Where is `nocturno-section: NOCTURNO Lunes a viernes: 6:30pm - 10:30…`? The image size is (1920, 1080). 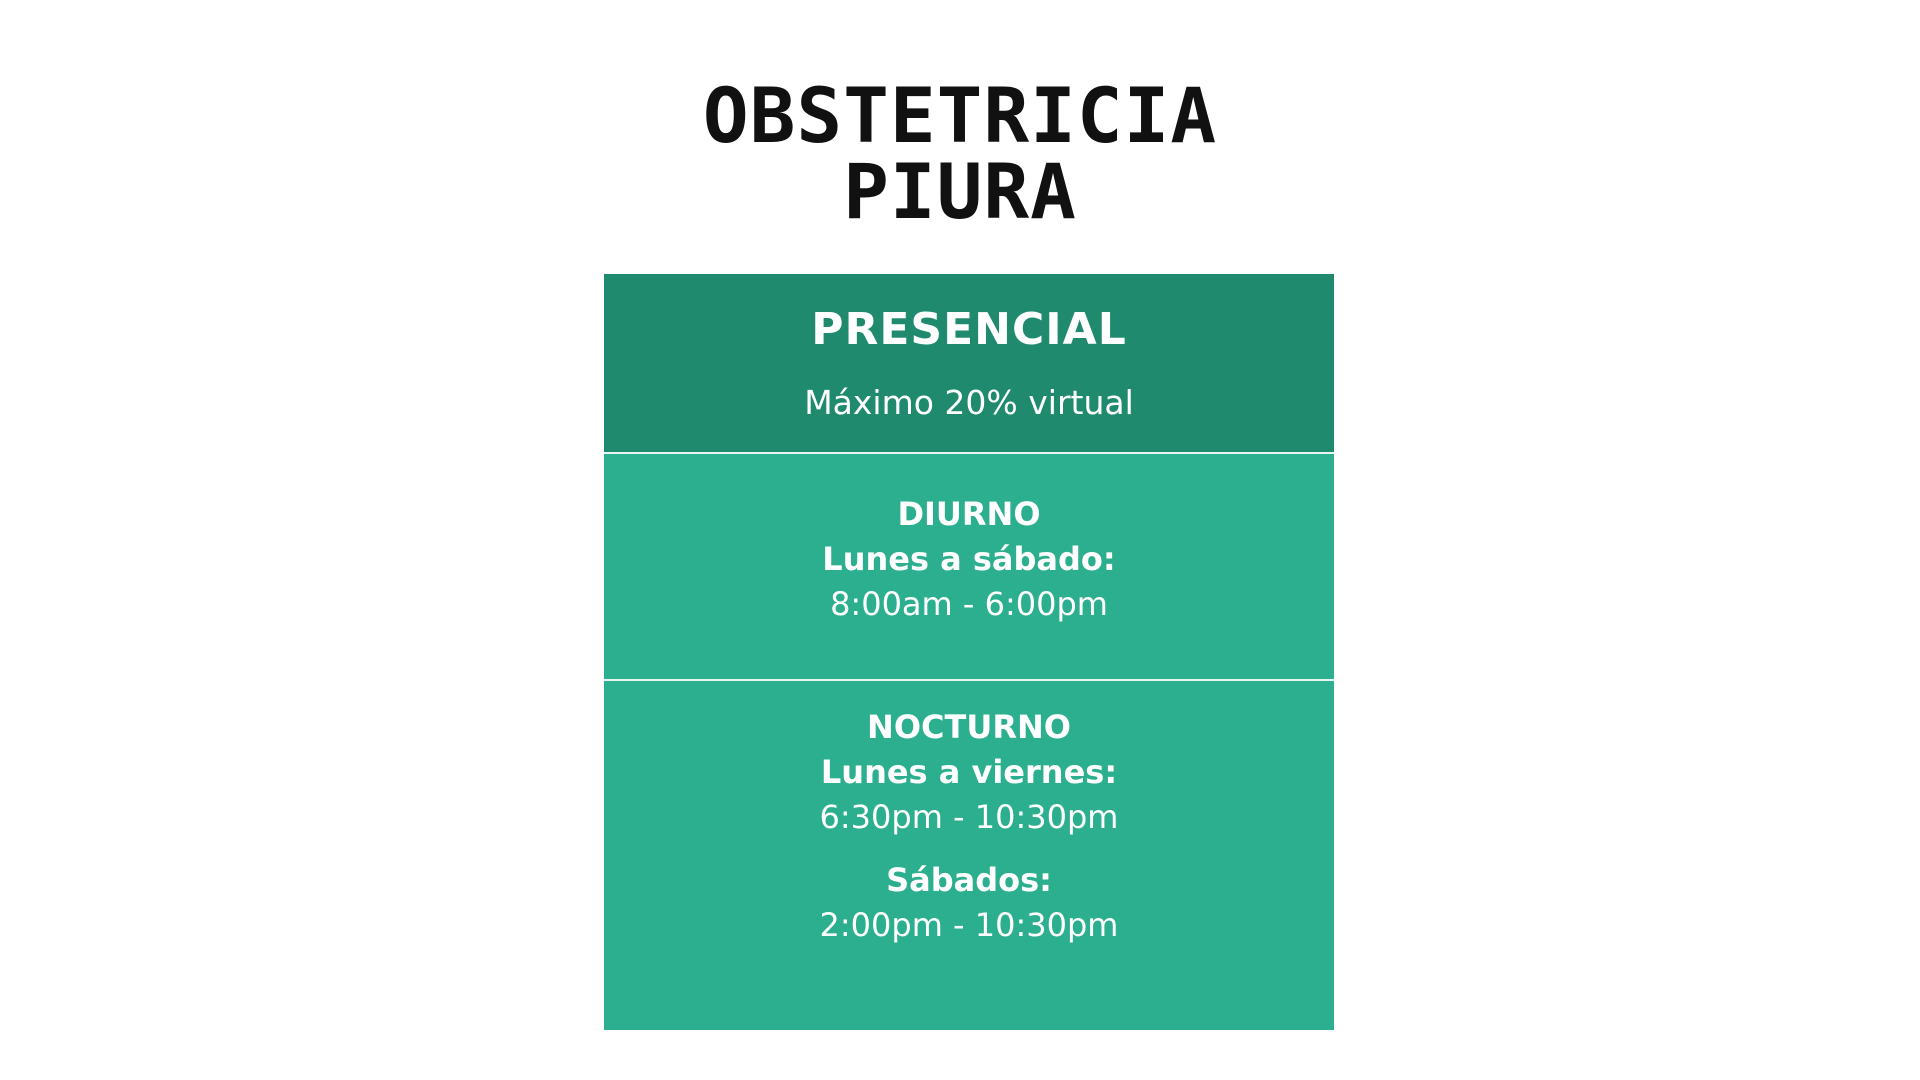
nocturno-section: NOCTURNO Lunes a viernes: 6:30pm - 10:30… is located at coordinates (969, 855).